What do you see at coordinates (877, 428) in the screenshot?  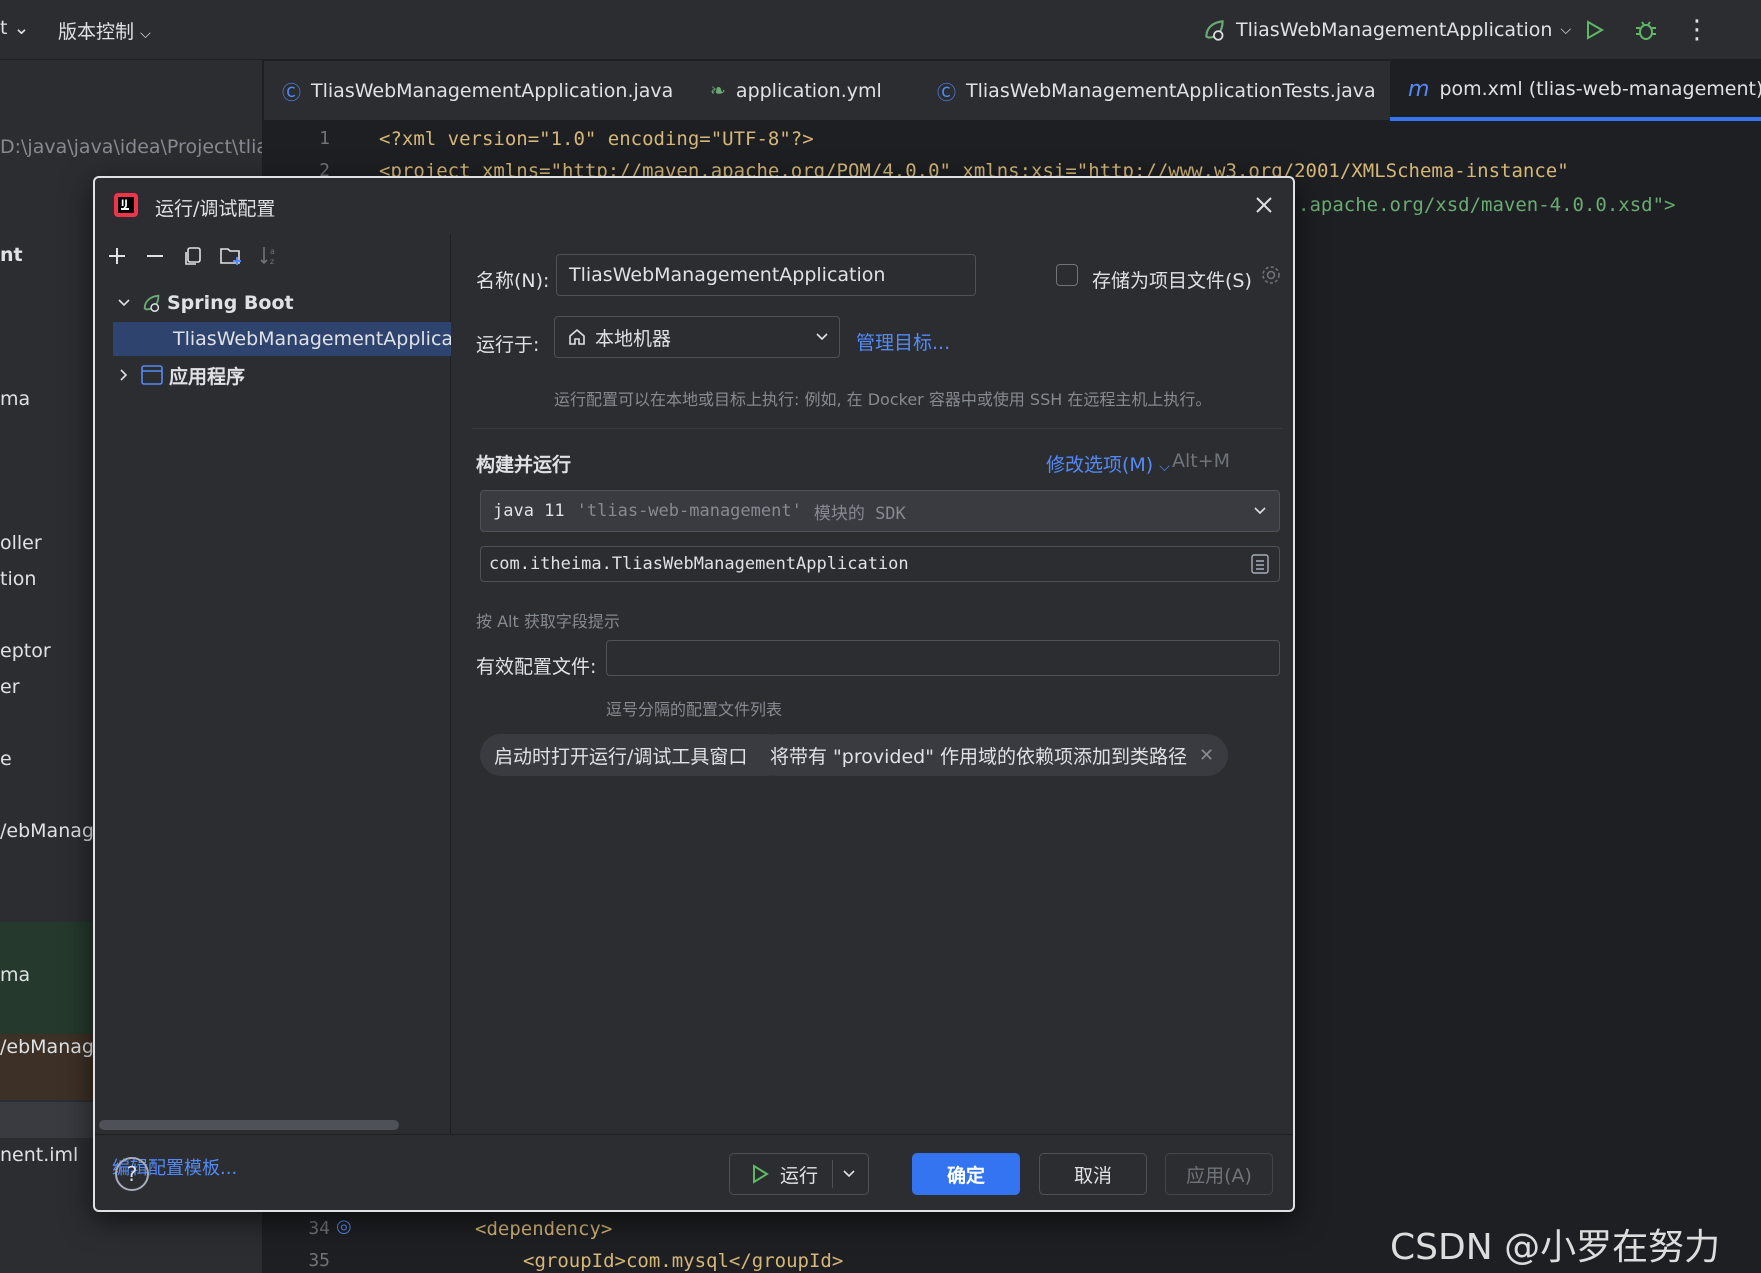 I see `separator` at bounding box center [877, 428].